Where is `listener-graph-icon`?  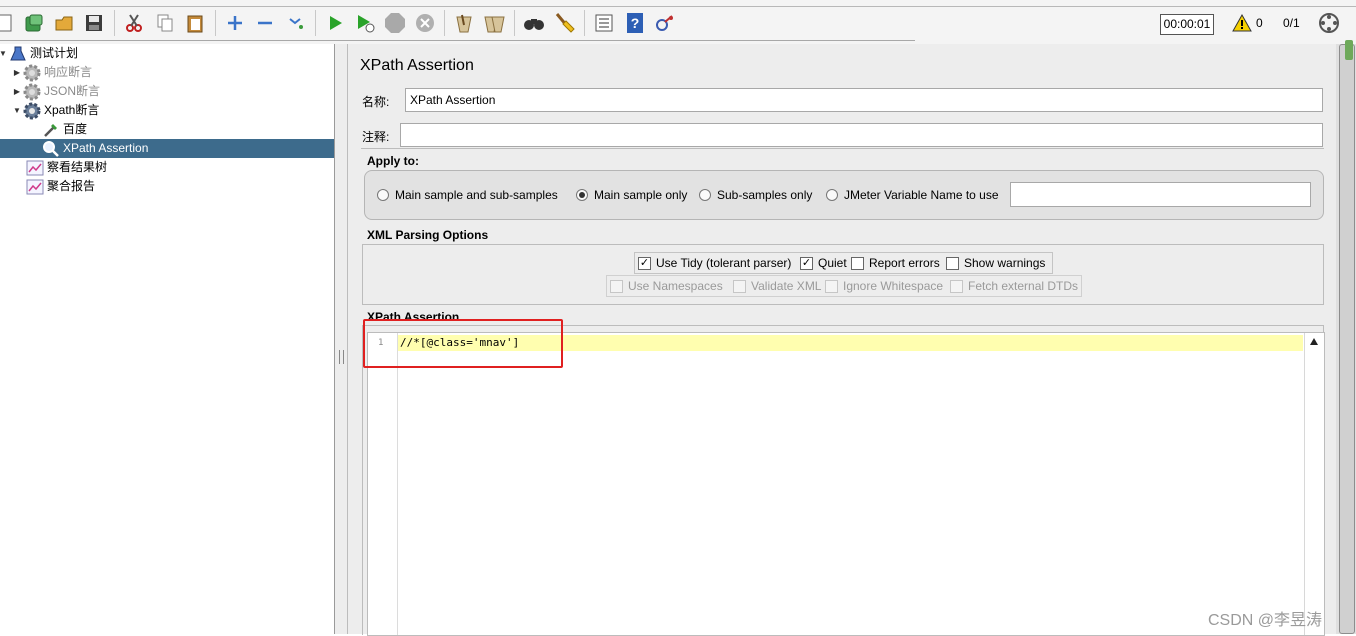
listener-graph-icon is located at coordinates (35, 187).